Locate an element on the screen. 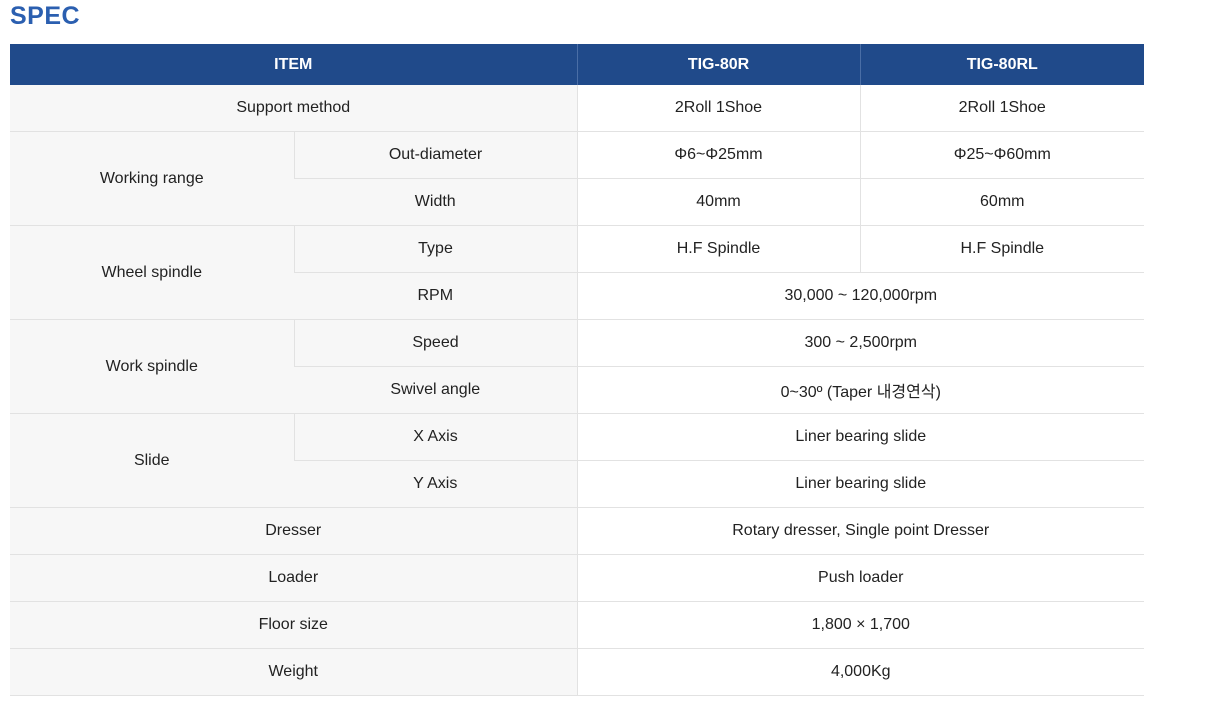 This screenshot has width=1211, height=713. row-label-loader: Loader is located at coordinates (293, 578).